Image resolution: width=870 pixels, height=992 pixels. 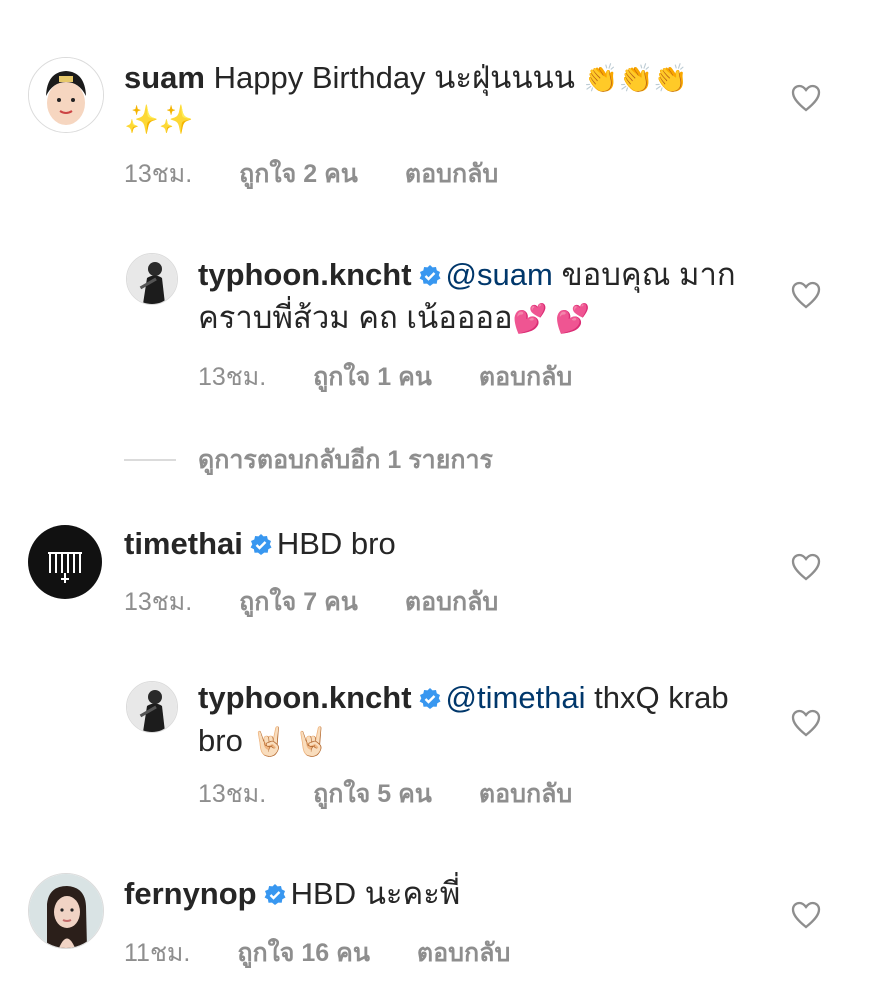 I want to click on comment-text: HBD นะคะพี่, so click(x=375, y=893).